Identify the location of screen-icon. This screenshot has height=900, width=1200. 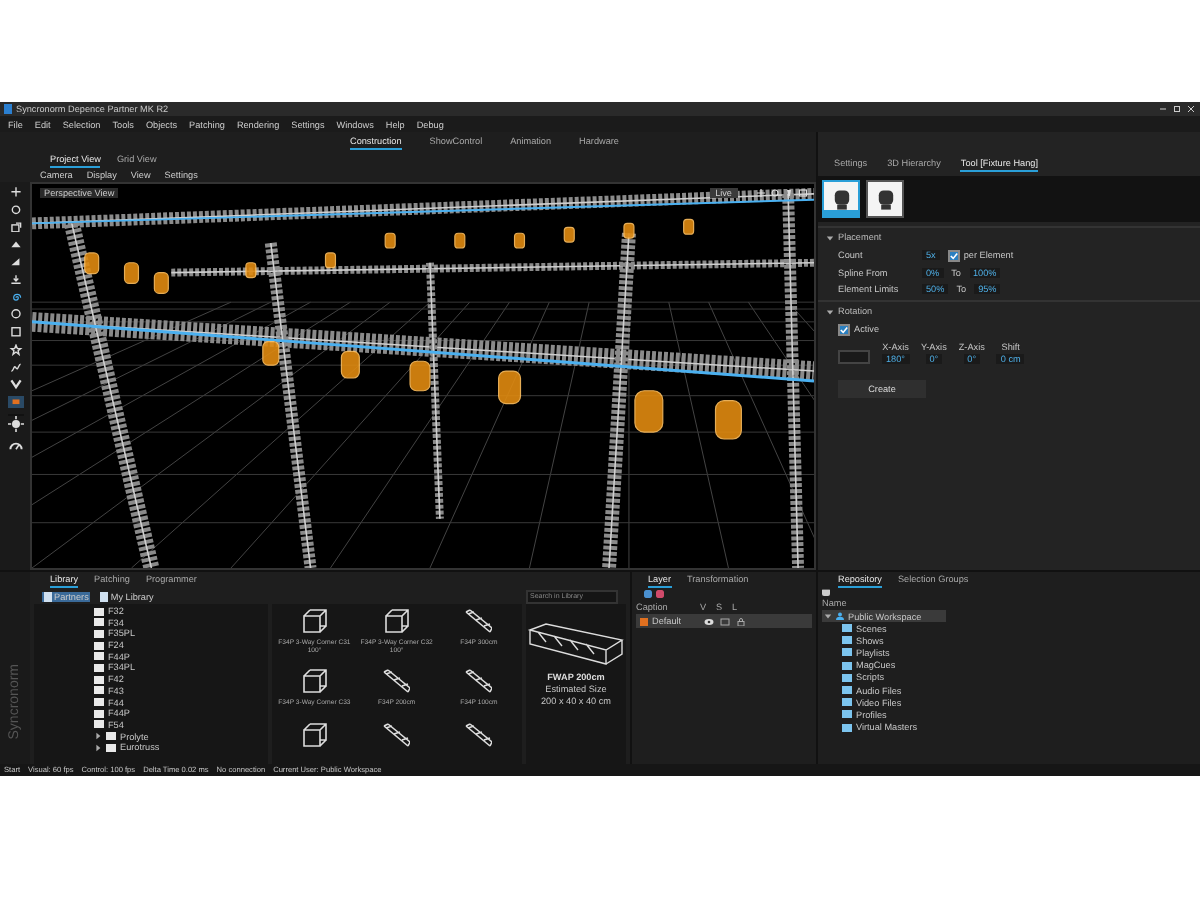
(725, 621).